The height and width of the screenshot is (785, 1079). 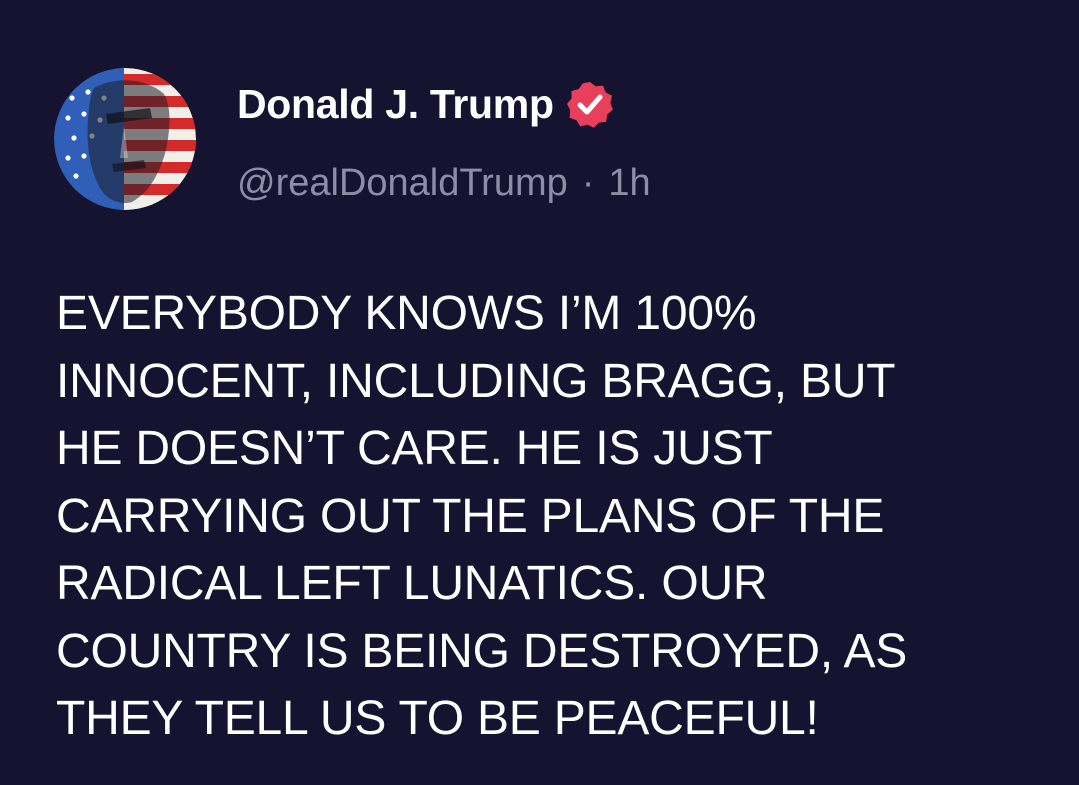 I want to click on author-display-name: Donald J. Trump, so click(x=395, y=104).